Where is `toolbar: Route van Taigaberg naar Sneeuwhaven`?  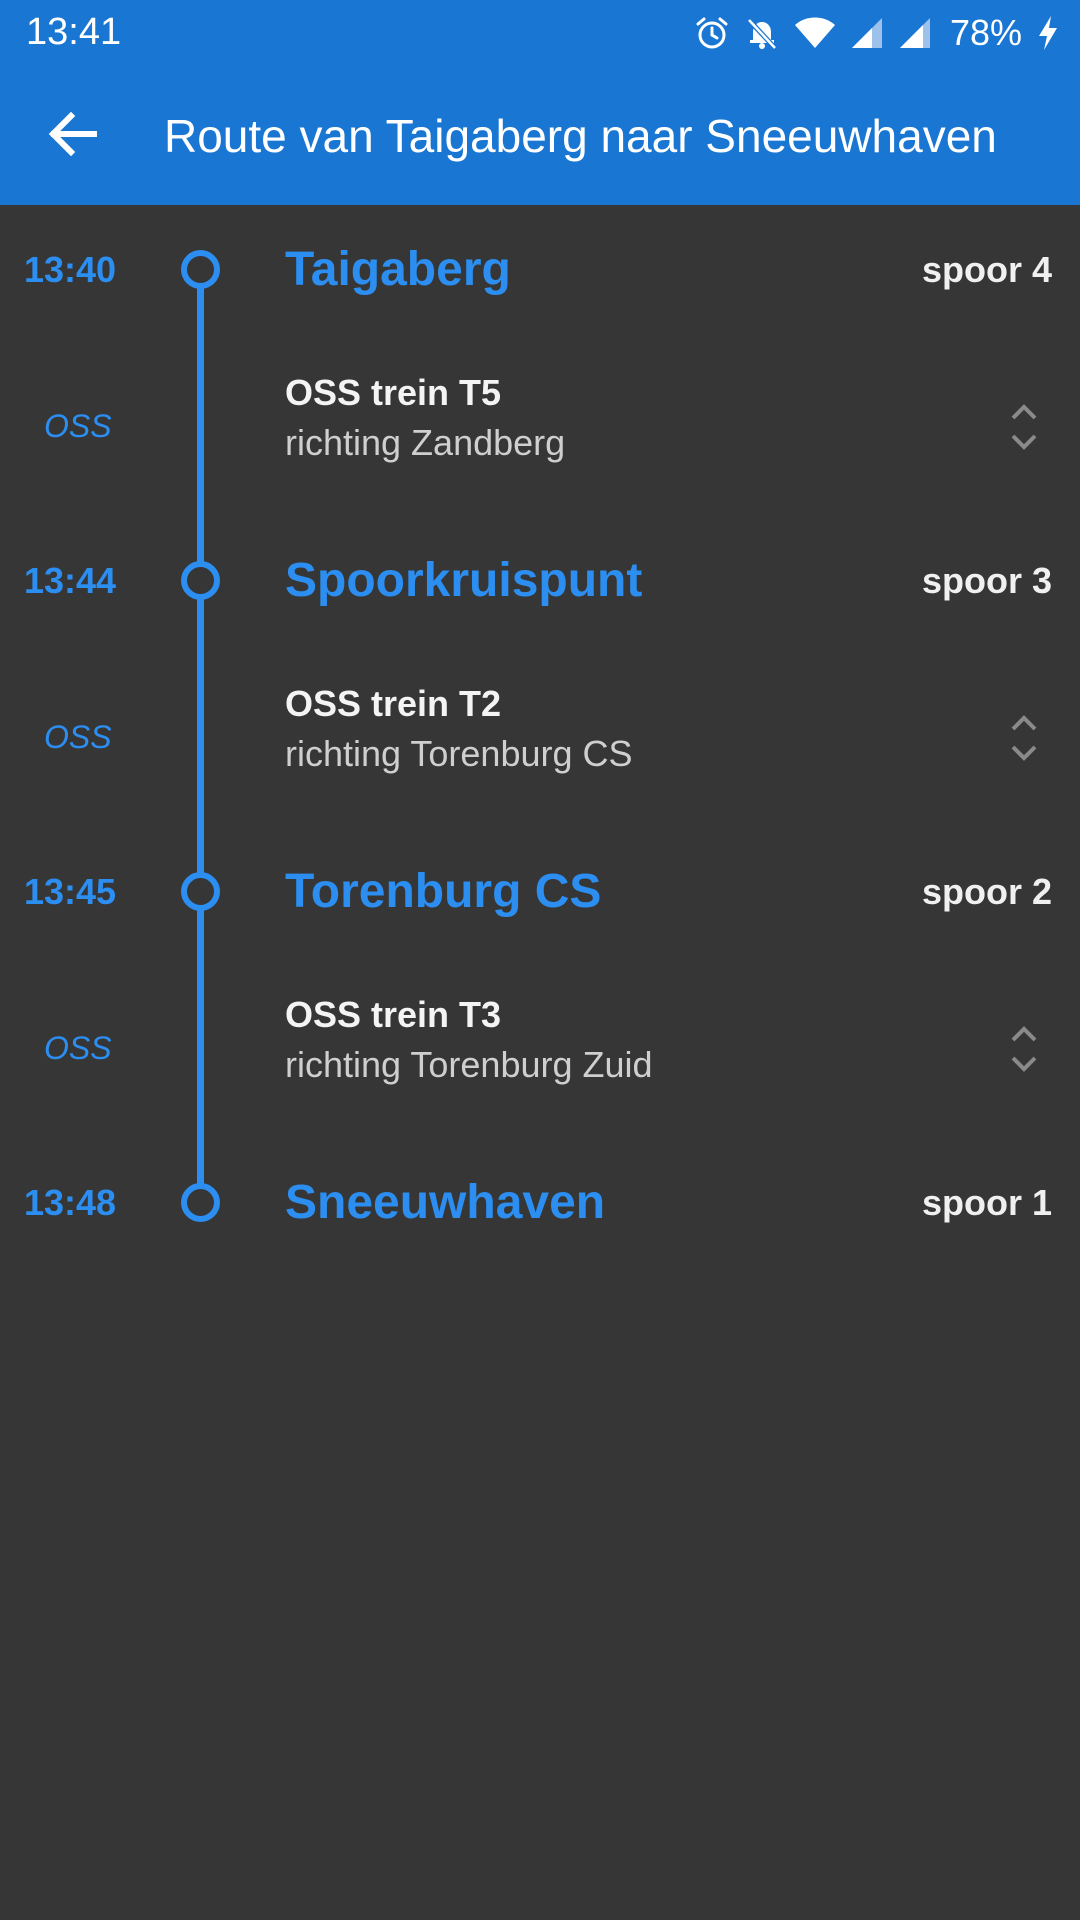 toolbar: Route van Taigaberg naar Sneeuwhaven is located at coordinates (540, 135).